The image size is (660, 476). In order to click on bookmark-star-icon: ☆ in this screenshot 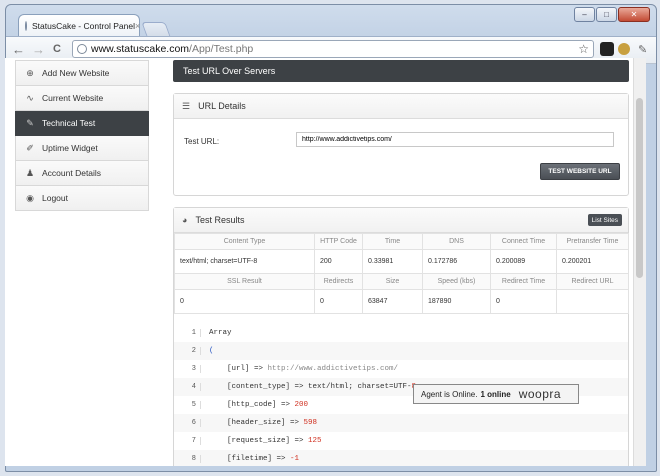, I will do `click(583, 49)`.